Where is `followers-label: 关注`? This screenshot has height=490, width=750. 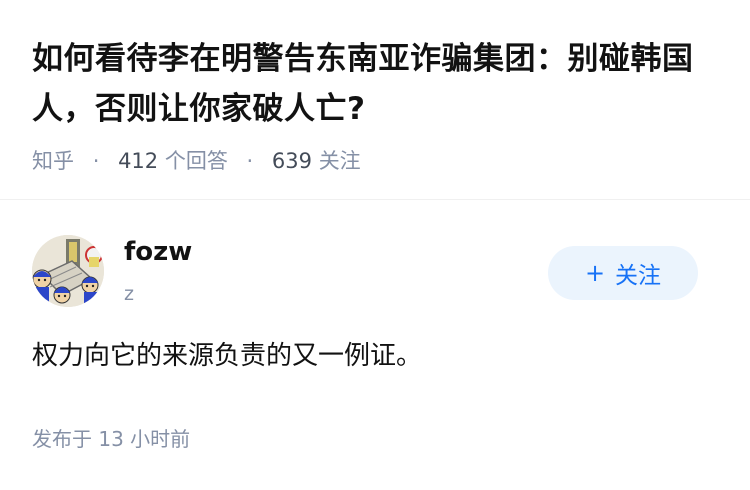 followers-label: 关注 is located at coordinates (339, 161).